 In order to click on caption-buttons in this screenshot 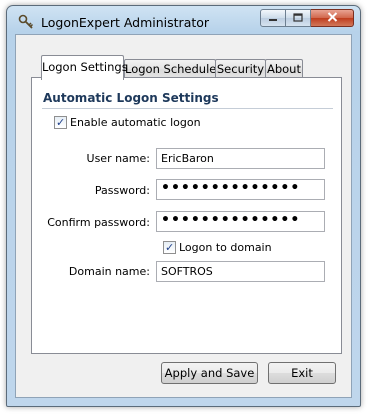, I will do `click(307, 18)`.